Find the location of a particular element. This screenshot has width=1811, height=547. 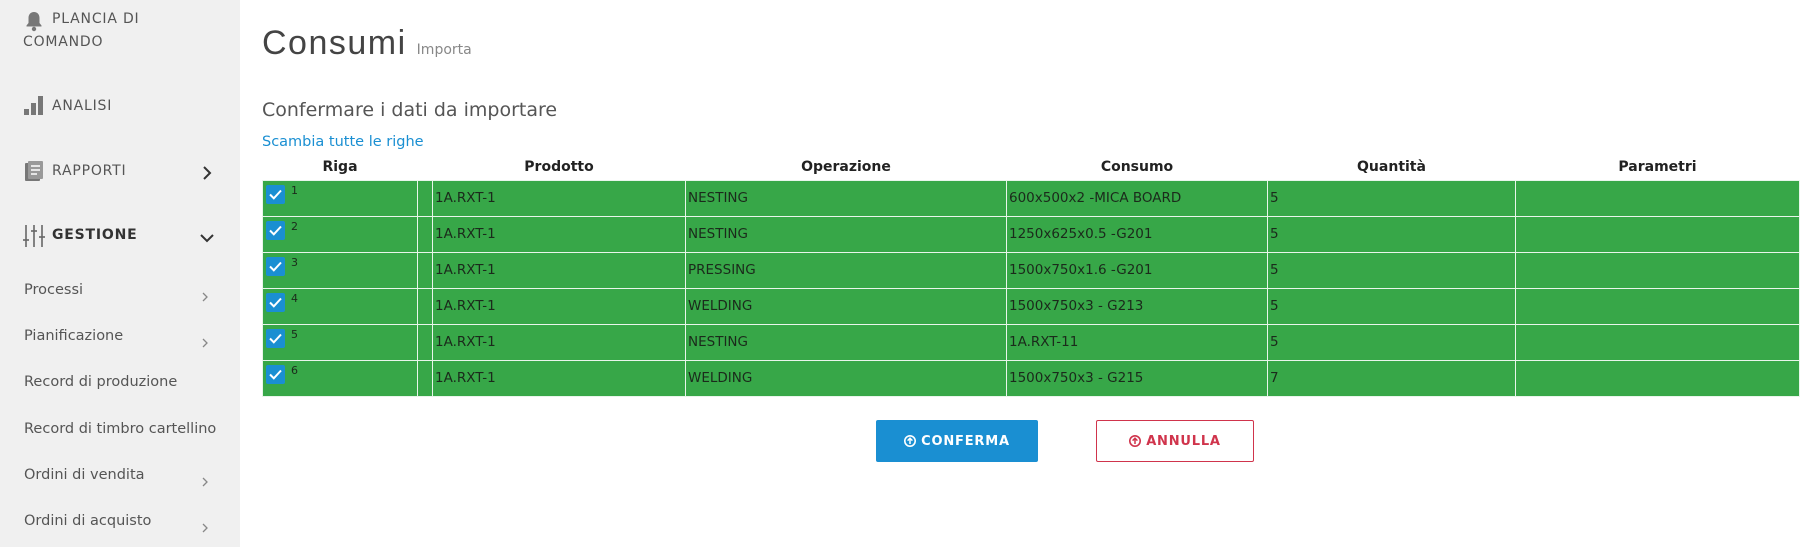

sidebar-item-management: GESTIONE is located at coordinates (120, 236).